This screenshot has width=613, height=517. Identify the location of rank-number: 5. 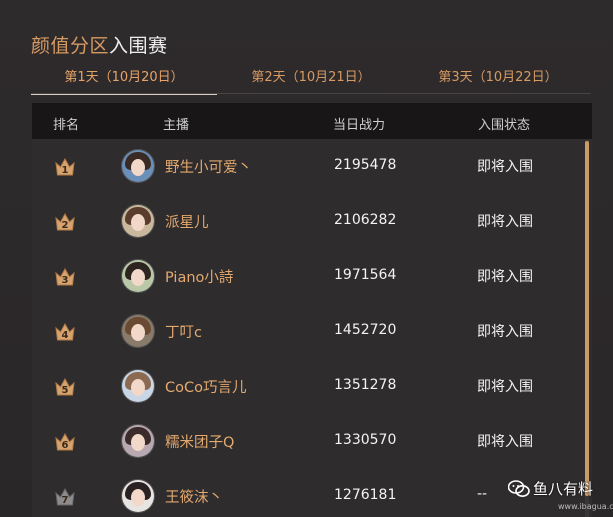
(65, 390).